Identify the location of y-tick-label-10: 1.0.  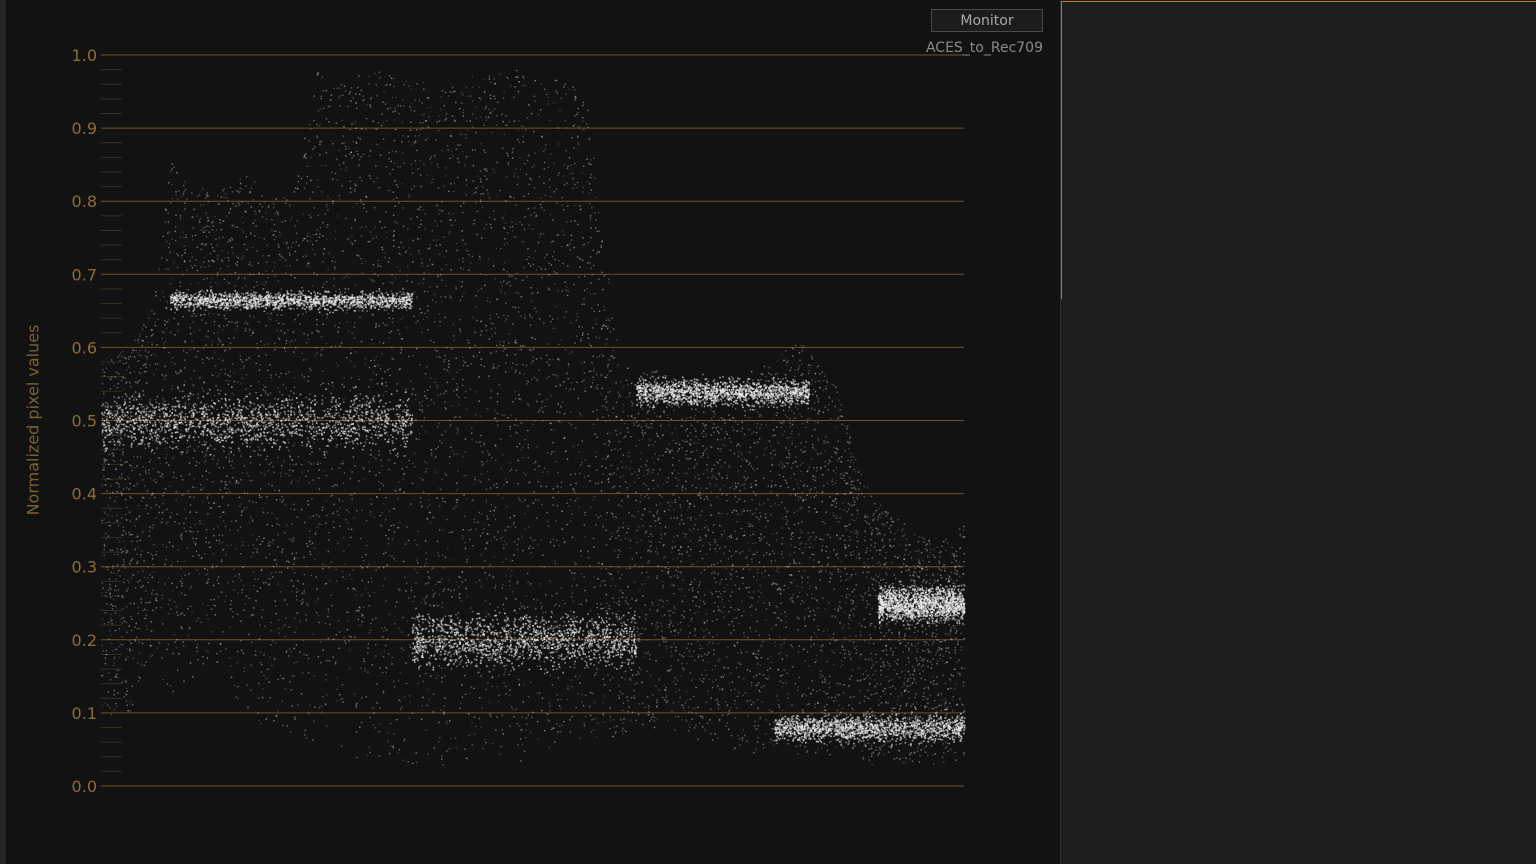
(84, 55).